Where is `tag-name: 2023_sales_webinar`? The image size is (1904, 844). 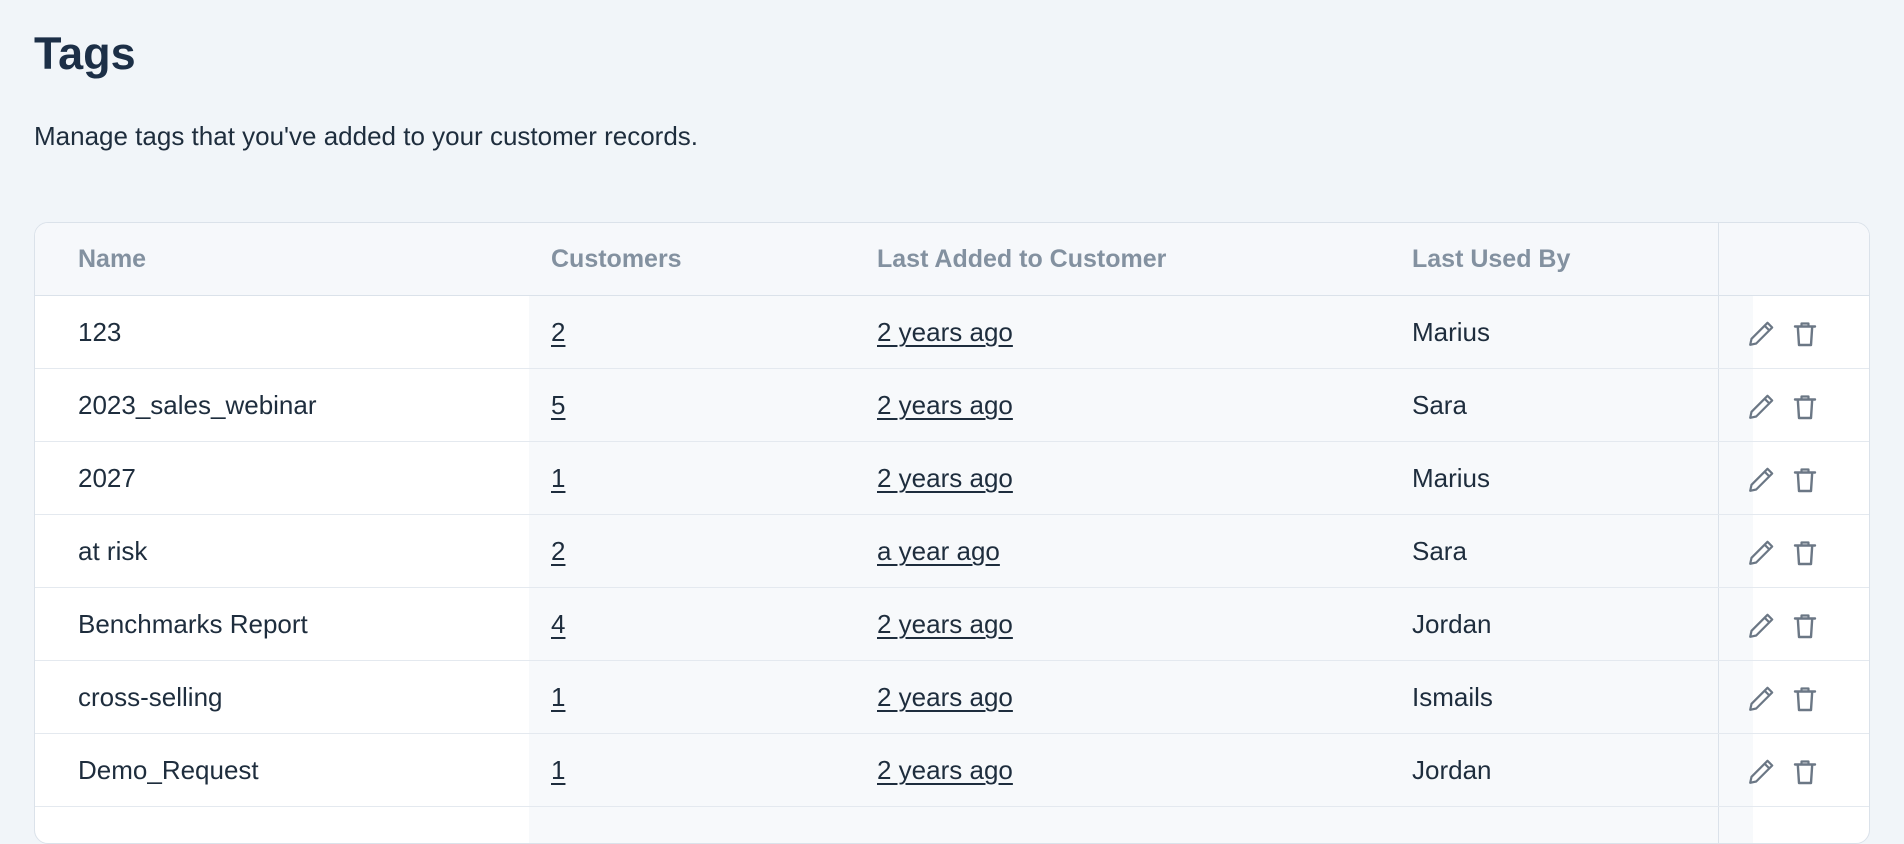
tag-name: 2023_sales_webinar is located at coordinates (197, 405).